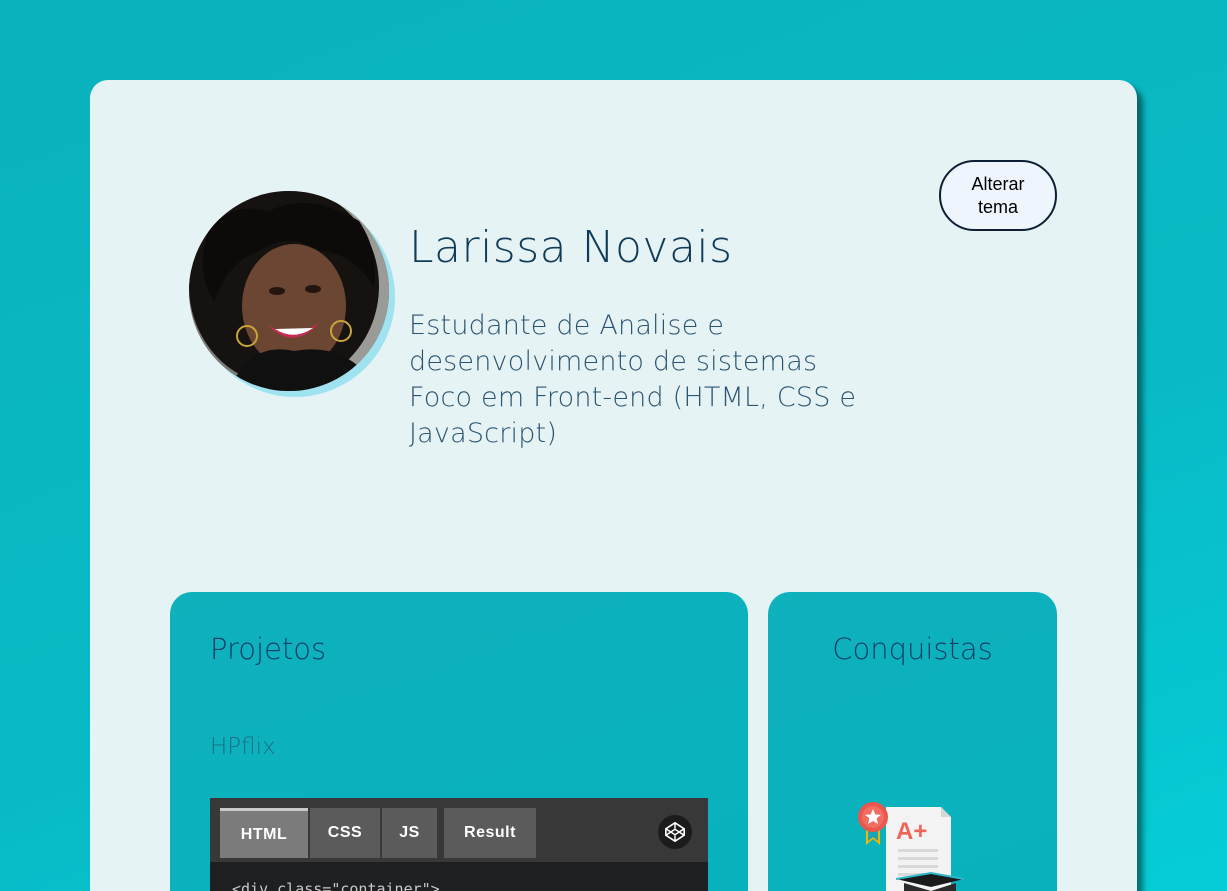 The image size is (1227, 891). I want to click on achievements-title: Conquistas, so click(912, 649).